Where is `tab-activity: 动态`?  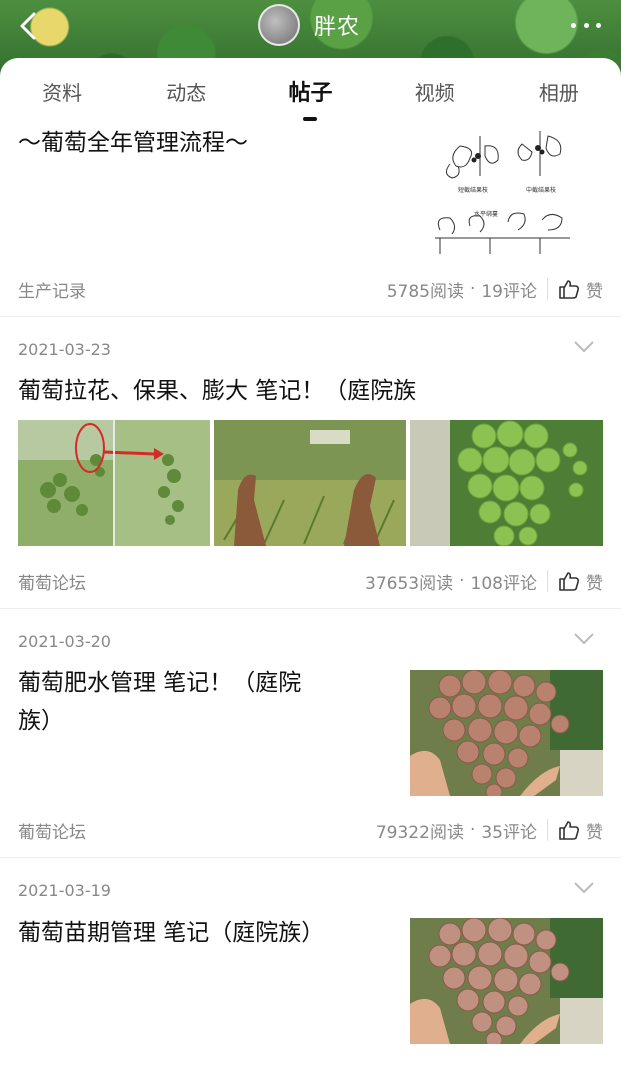 tab-activity: 动态 is located at coordinates (186, 91).